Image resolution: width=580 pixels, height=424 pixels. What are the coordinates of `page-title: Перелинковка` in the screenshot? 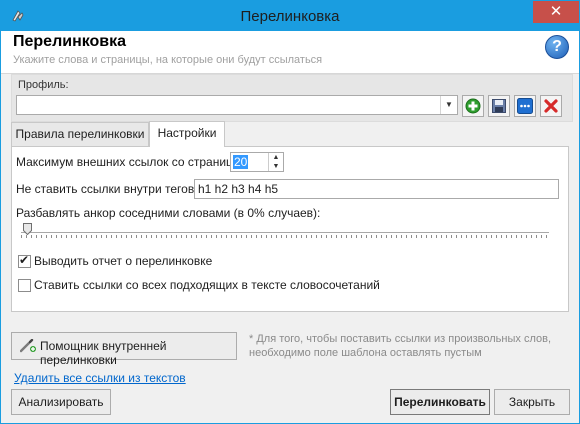 It's located at (70, 41).